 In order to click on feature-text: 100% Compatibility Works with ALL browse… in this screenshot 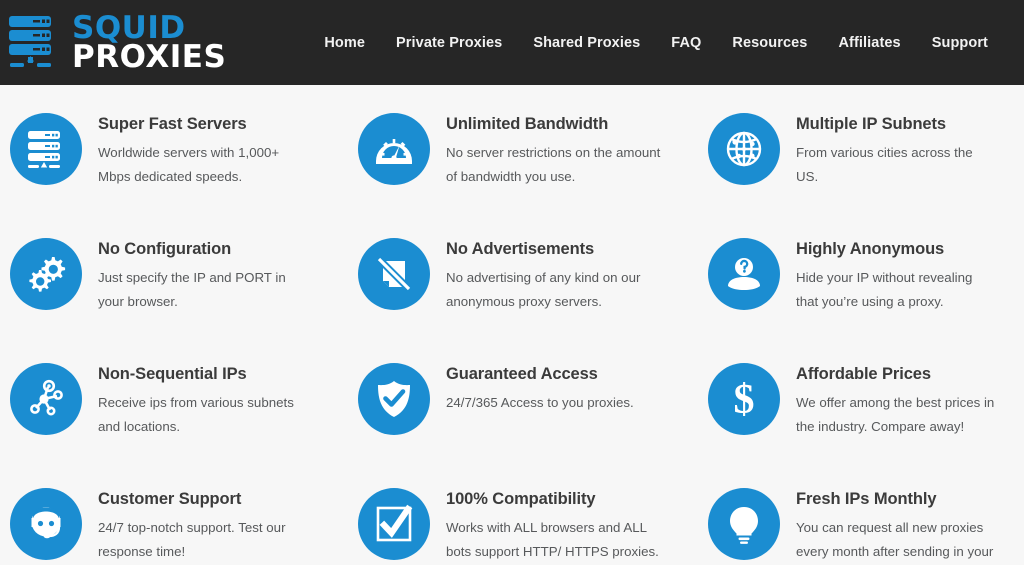, I will do `click(546, 525)`.